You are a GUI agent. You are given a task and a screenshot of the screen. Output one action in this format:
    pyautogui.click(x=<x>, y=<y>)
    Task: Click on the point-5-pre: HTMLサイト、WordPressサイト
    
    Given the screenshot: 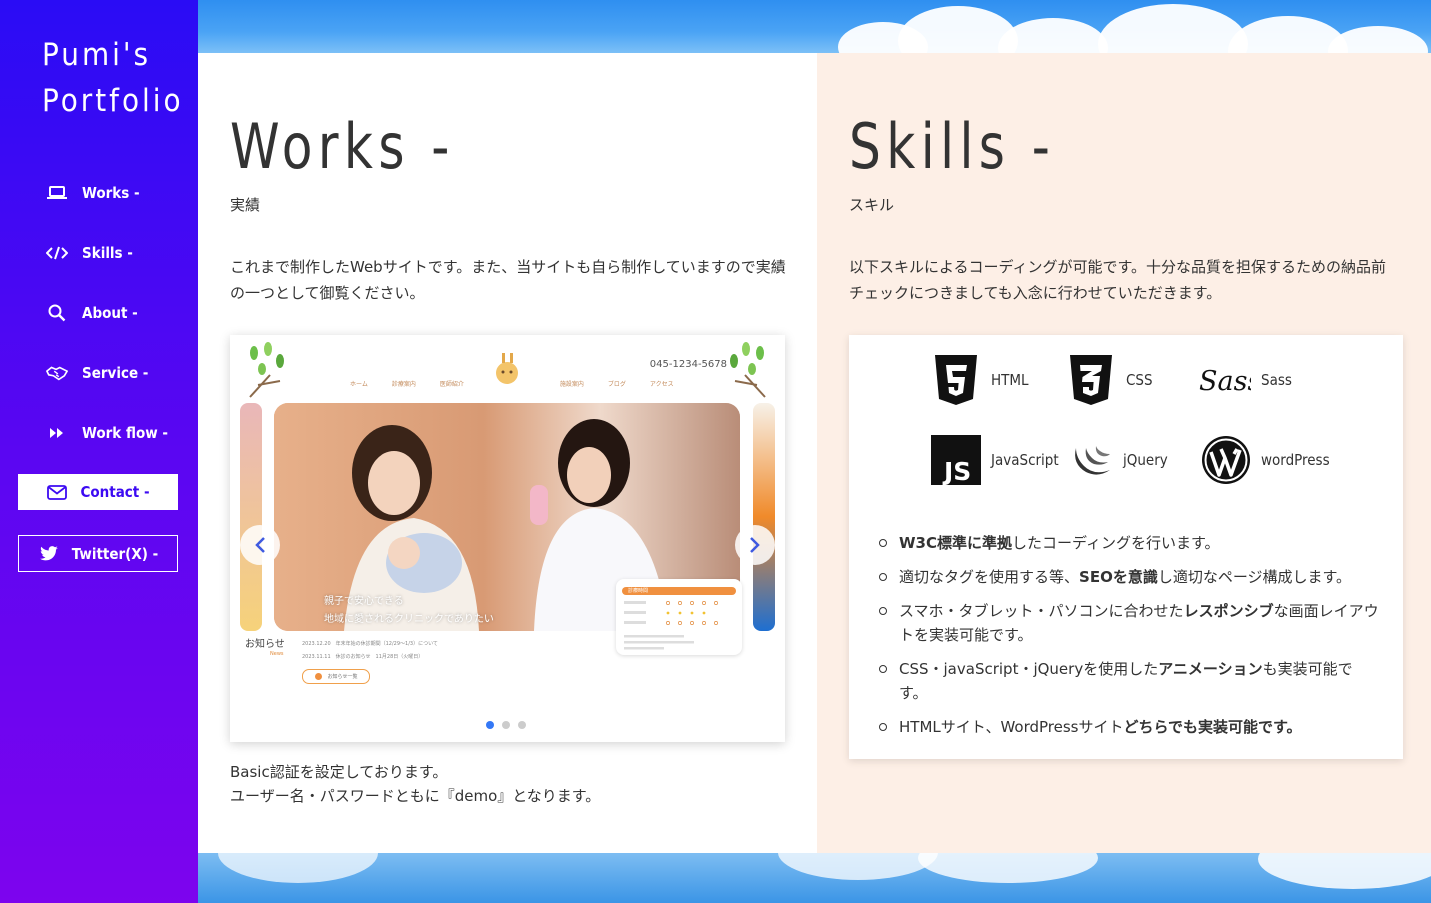 What is the action you would take?
    pyautogui.click(x=1011, y=727)
    